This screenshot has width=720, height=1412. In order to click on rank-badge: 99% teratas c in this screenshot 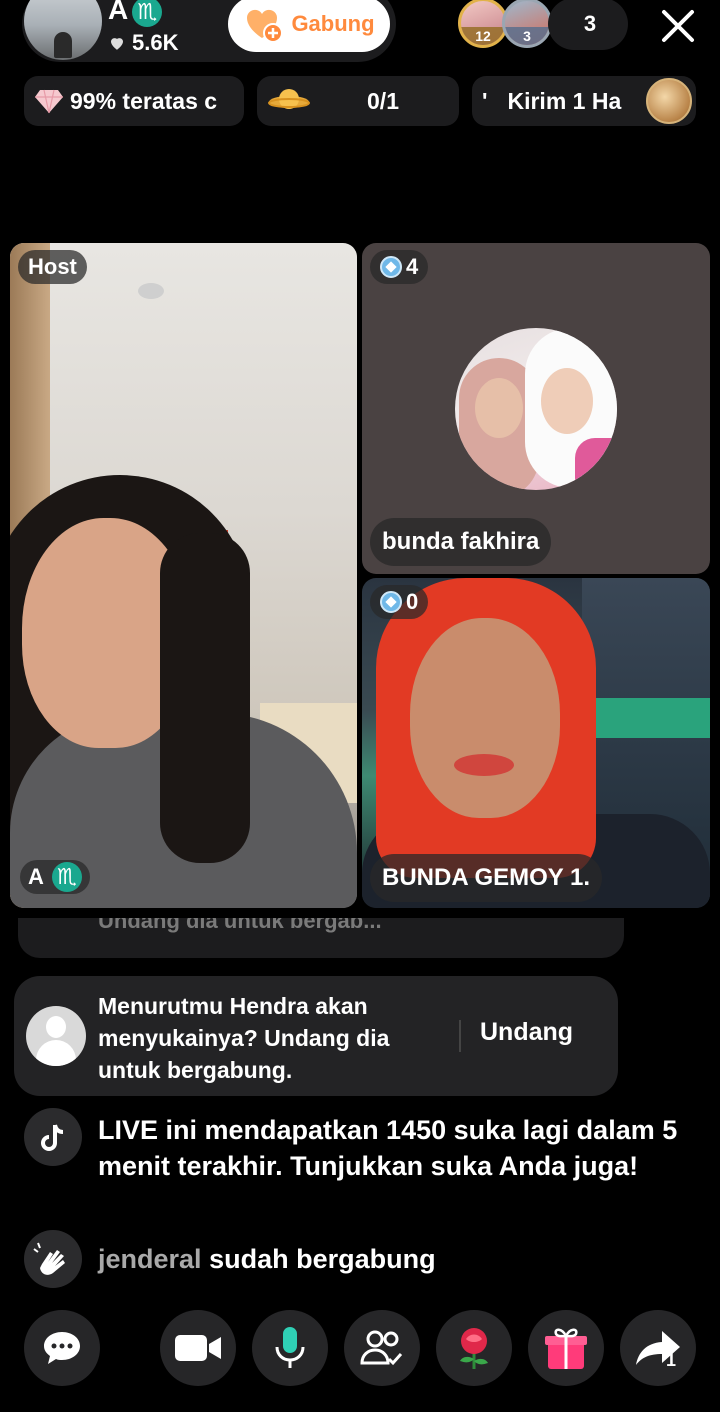, I will do `click(134, 101)`.